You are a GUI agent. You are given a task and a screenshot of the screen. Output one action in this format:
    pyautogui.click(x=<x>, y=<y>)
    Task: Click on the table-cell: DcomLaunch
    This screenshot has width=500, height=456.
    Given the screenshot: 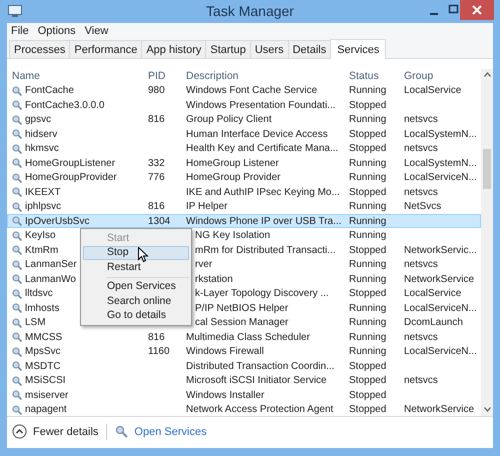 What is the action you would take?
    pyautogui.click(x=433, y=322)
    